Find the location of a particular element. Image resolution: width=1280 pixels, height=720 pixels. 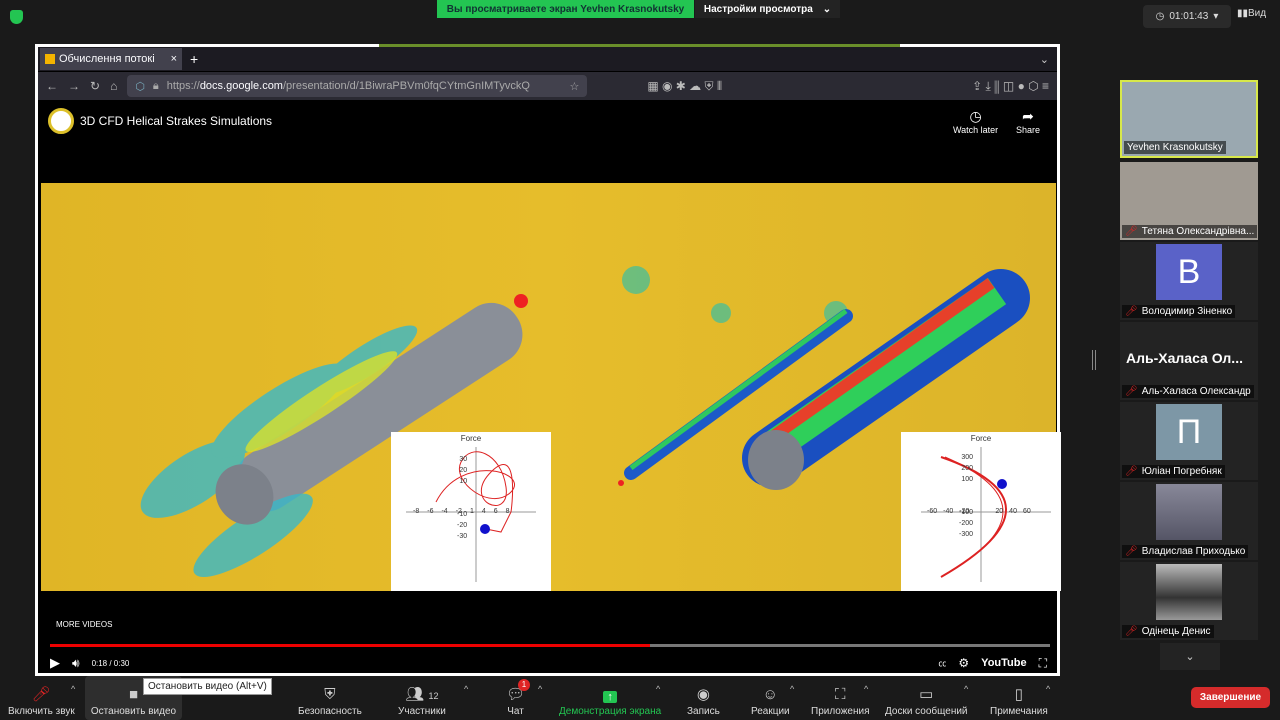

chat-label: Чат is located at coordinates (515, 711).